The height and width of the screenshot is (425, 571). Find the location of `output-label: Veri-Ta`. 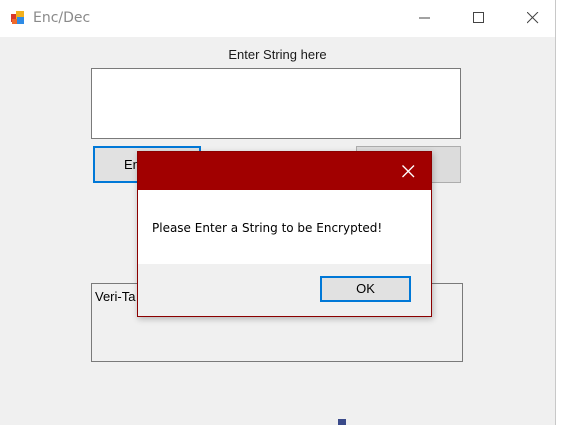

output-label: Veri-Ta is located at coordinates (115, 296).